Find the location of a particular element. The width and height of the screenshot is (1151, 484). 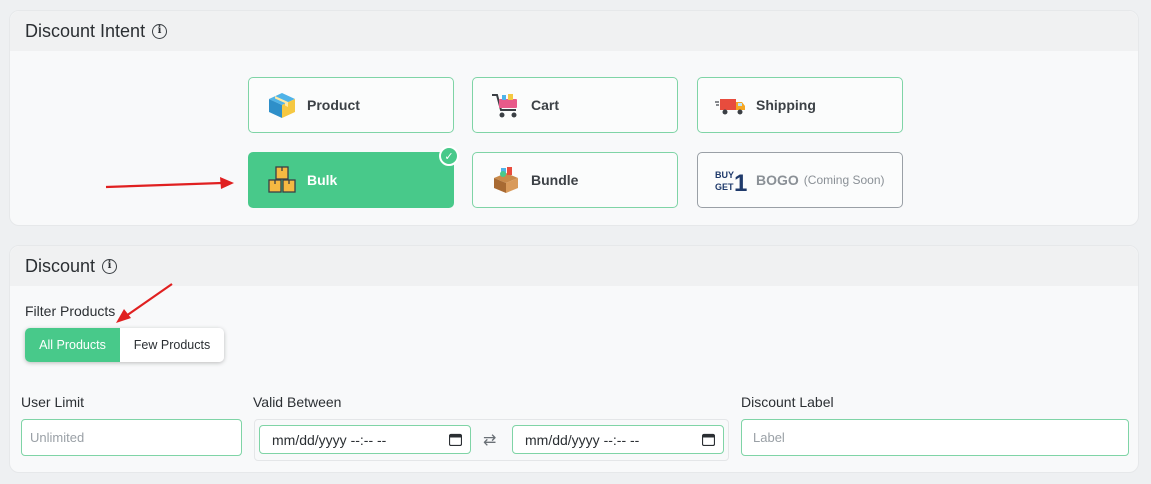

svg-text: GET is located at coordinates (724, 187).